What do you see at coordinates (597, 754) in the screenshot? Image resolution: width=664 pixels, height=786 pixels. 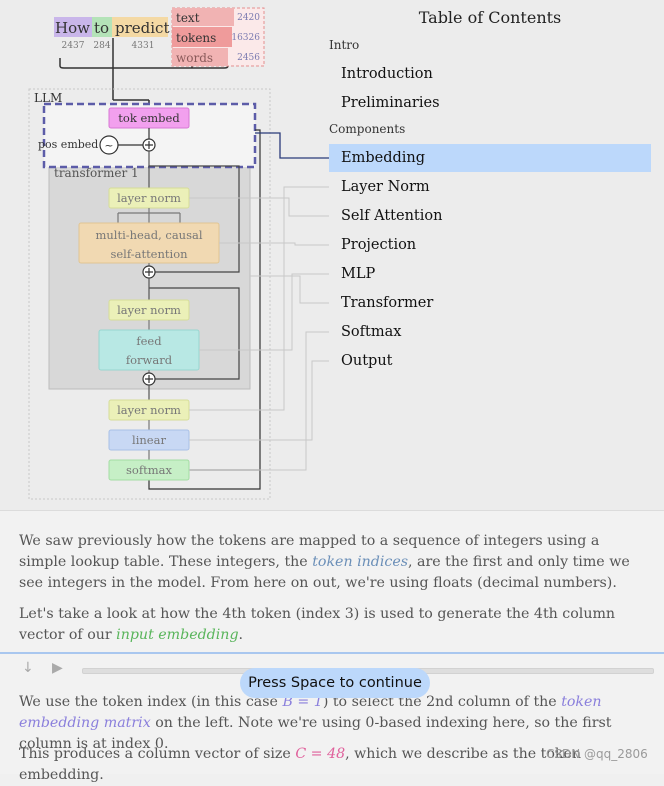 I see `watermark: CSDN @qq_2806` at bounding box center [597, 754].